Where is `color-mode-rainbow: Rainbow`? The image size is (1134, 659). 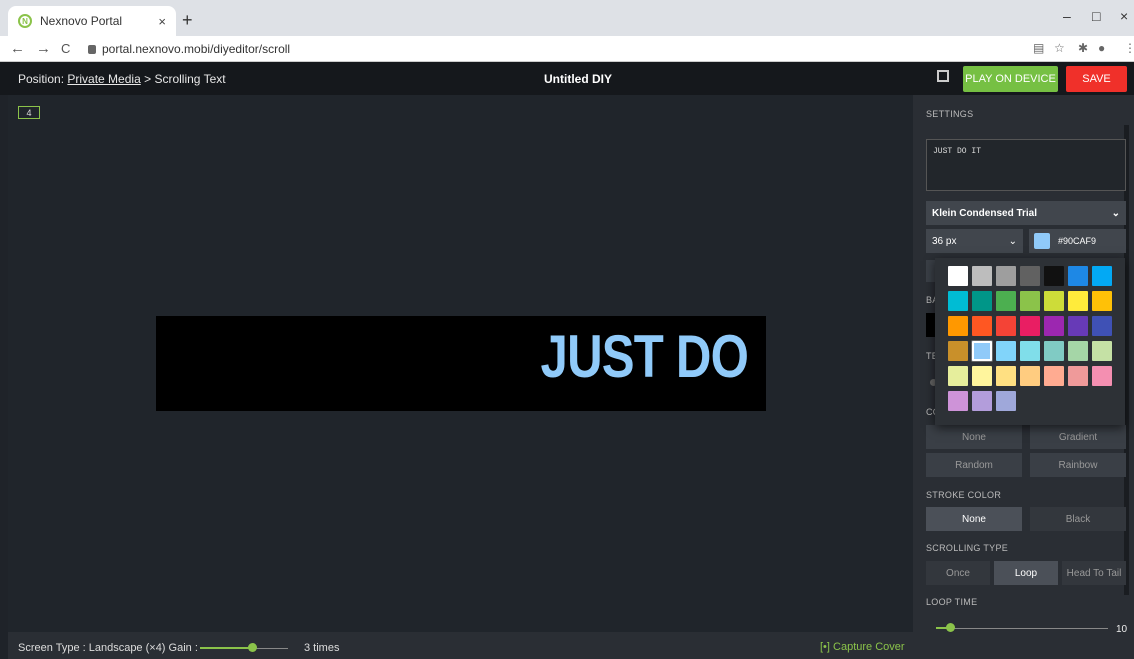 color-mode-rainbow: Rainbow is located at coordinates (1078, 465).